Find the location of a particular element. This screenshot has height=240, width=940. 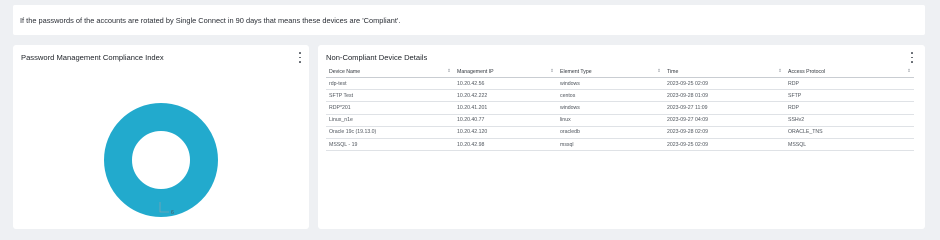

cell-element-type: oracledb is located at coordinates (610, 132).